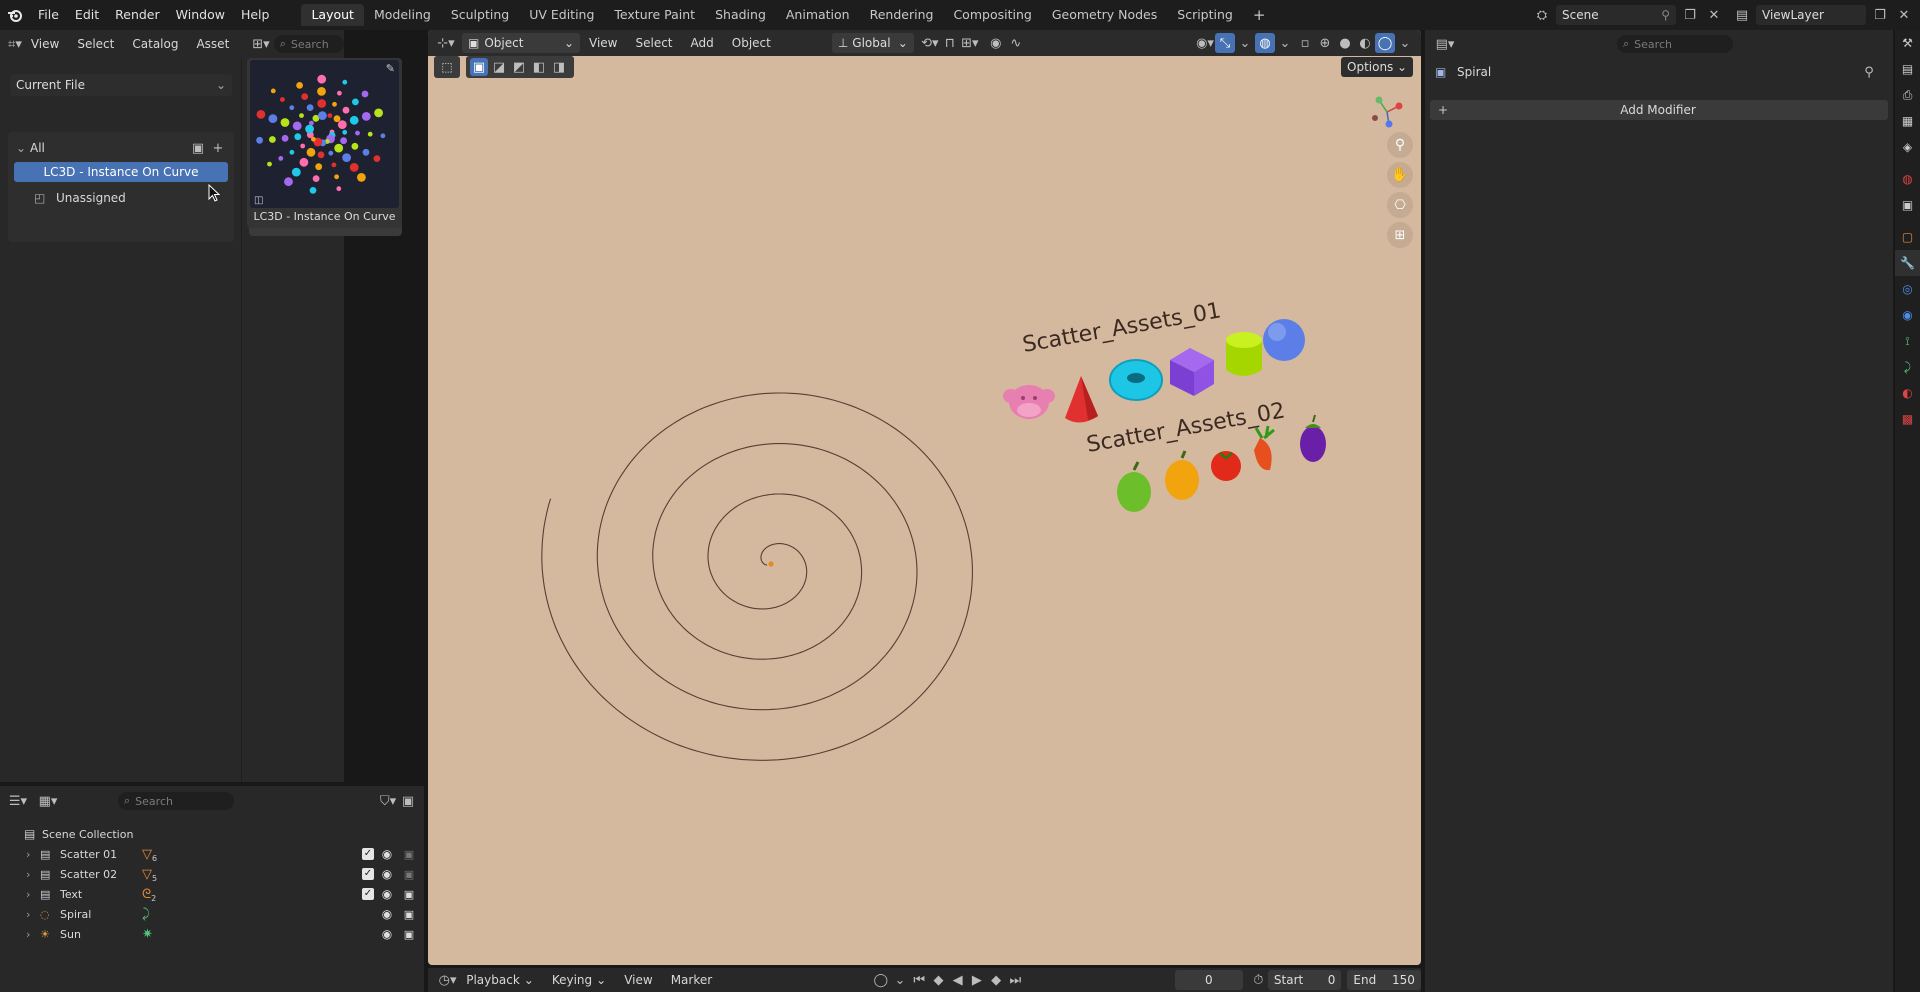  Describe the element at coordinates (880, 980) in the screenshot. I see `auto-keying-icon: ◯` at that location.